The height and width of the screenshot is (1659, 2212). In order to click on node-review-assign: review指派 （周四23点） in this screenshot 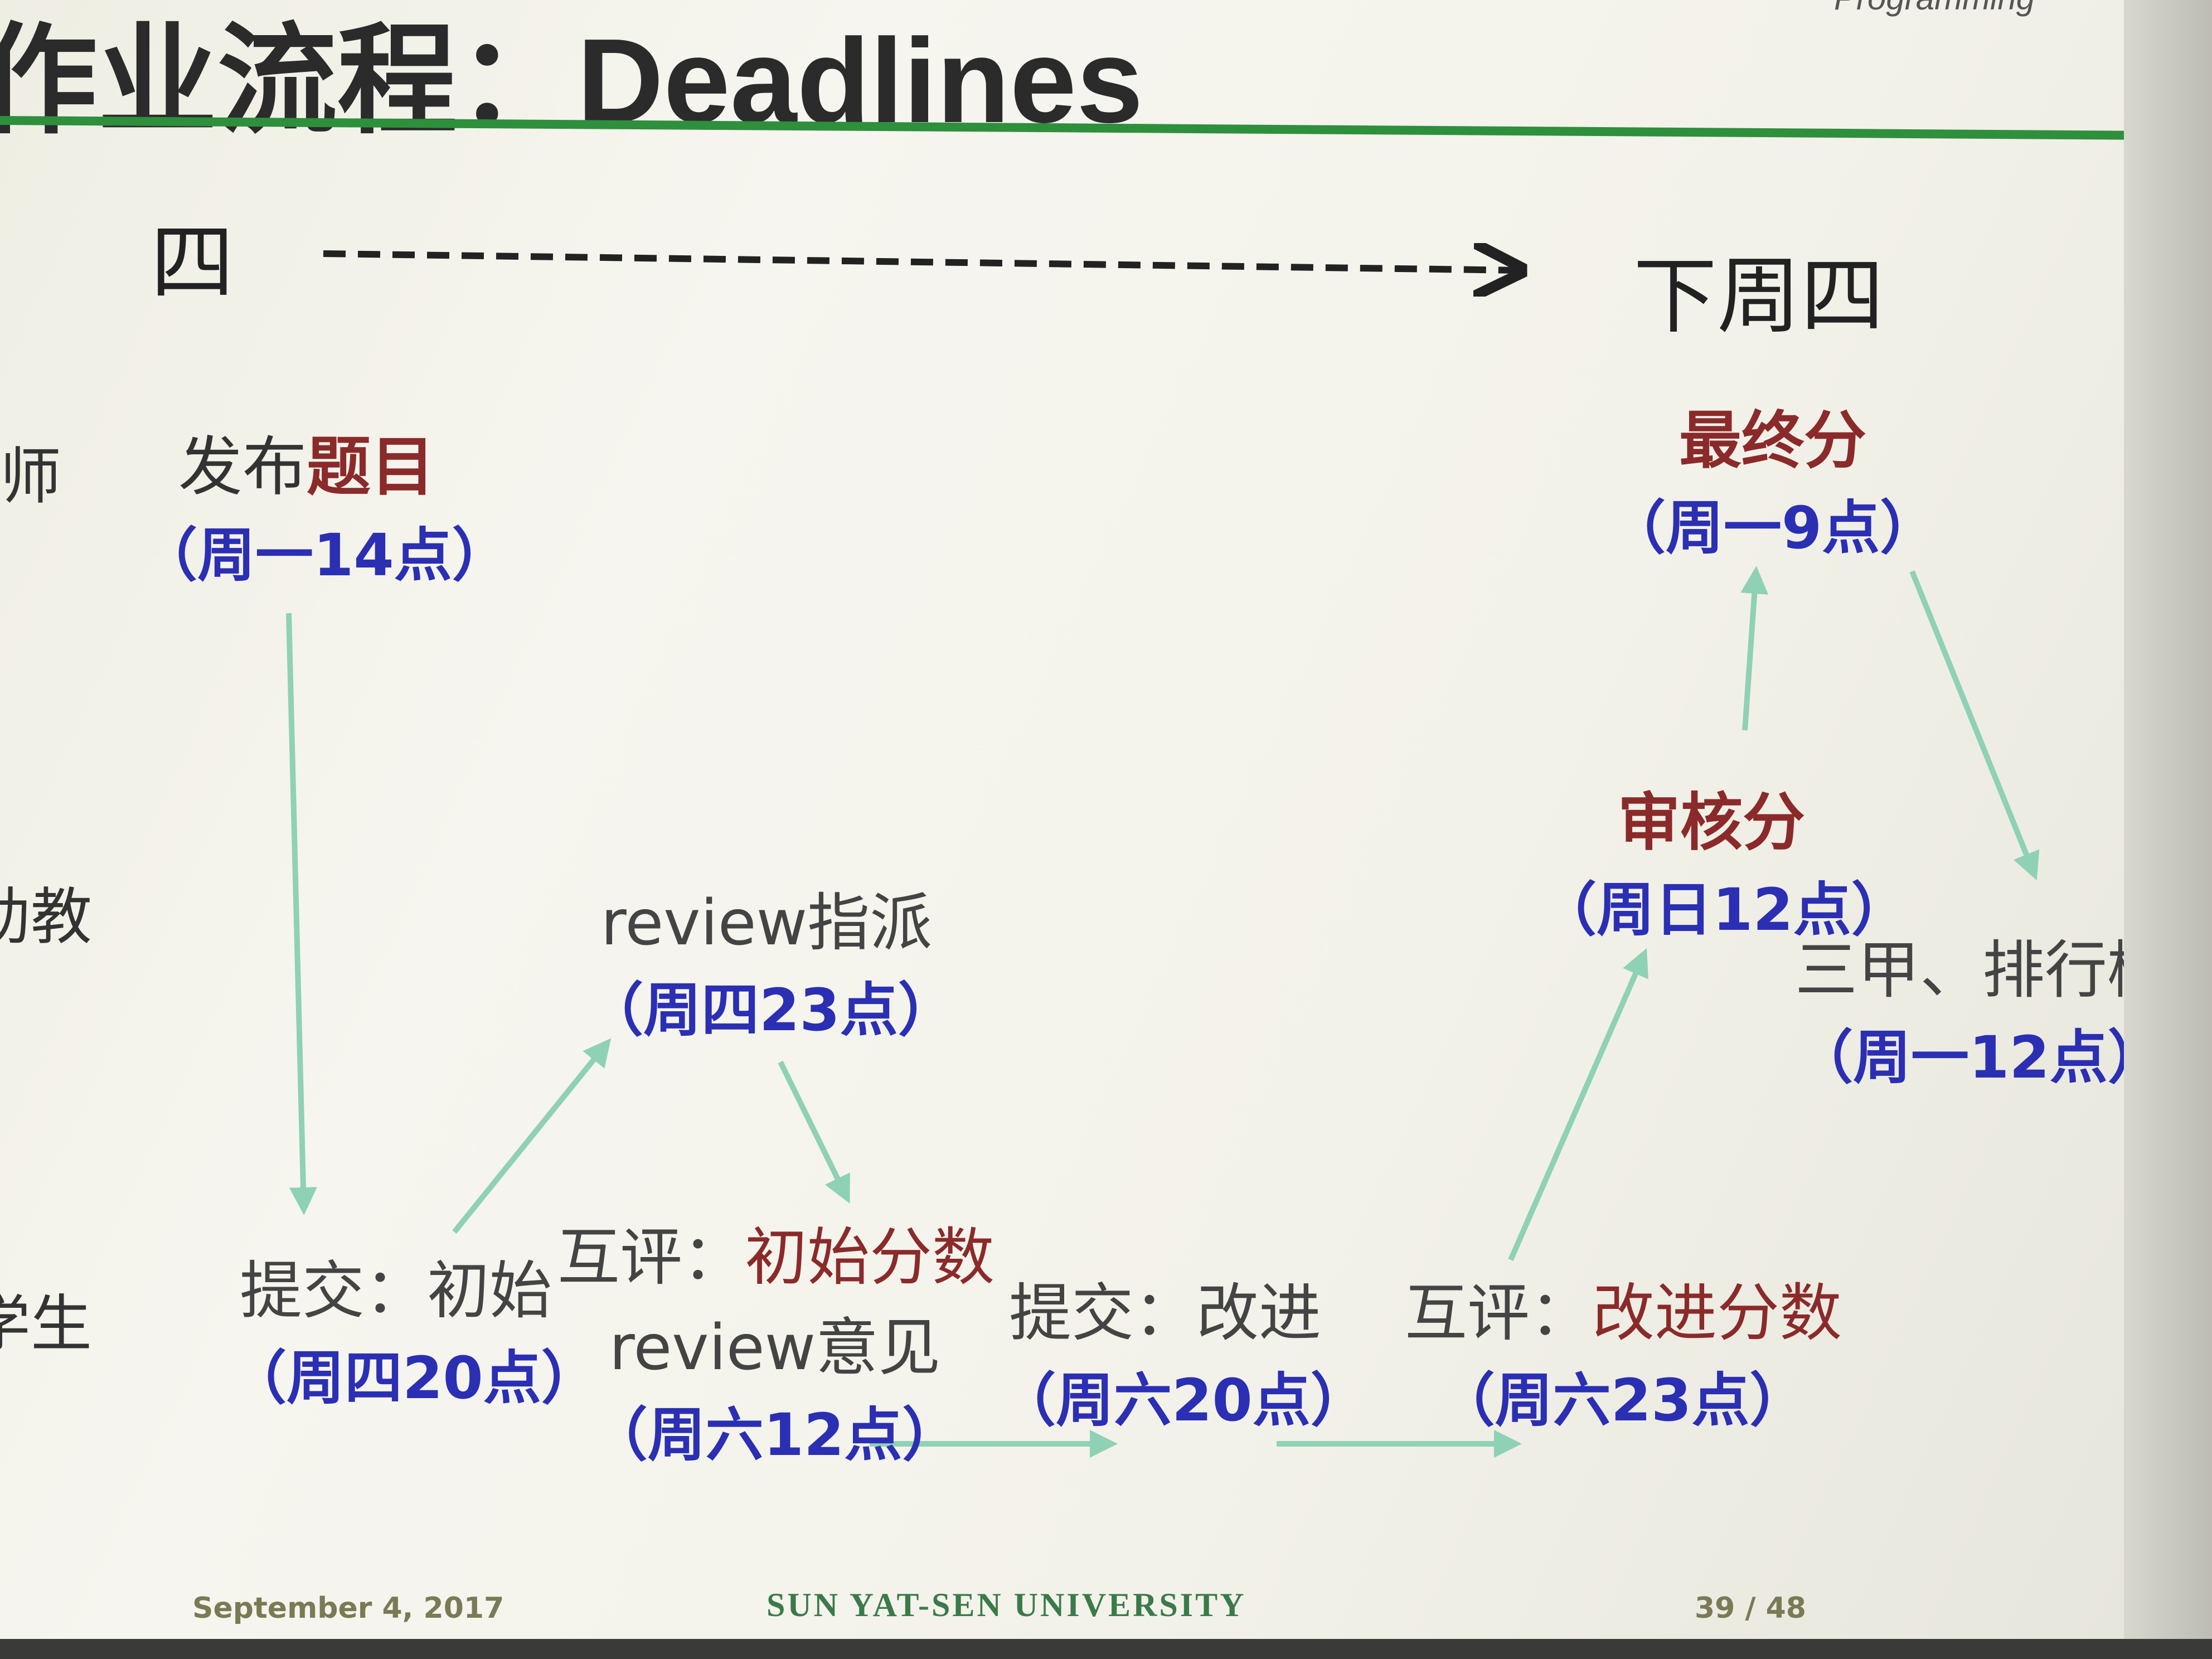, I will do `click(770, 959)`.